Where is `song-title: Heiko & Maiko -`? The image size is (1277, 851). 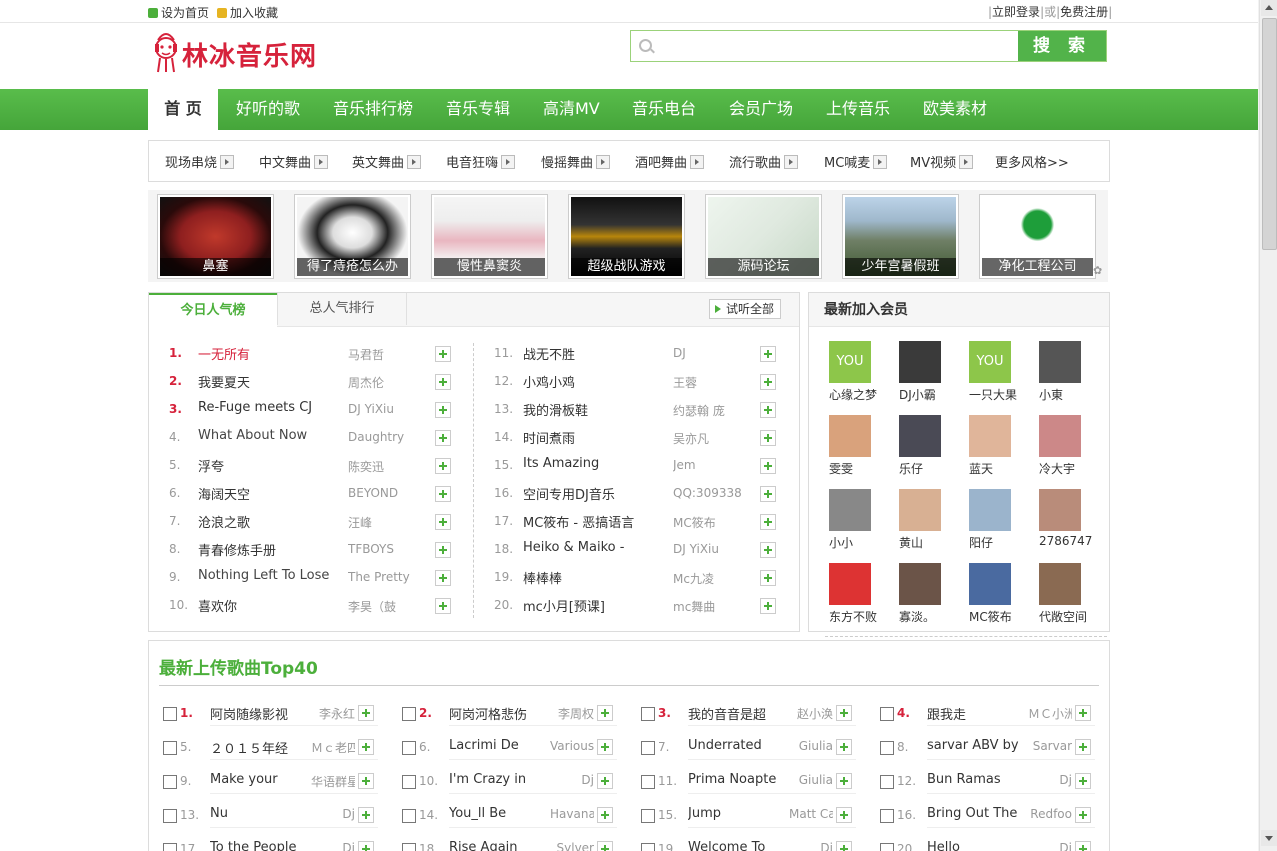 song-title: Heiko & Maiko - is located at coordinates (593, 547).